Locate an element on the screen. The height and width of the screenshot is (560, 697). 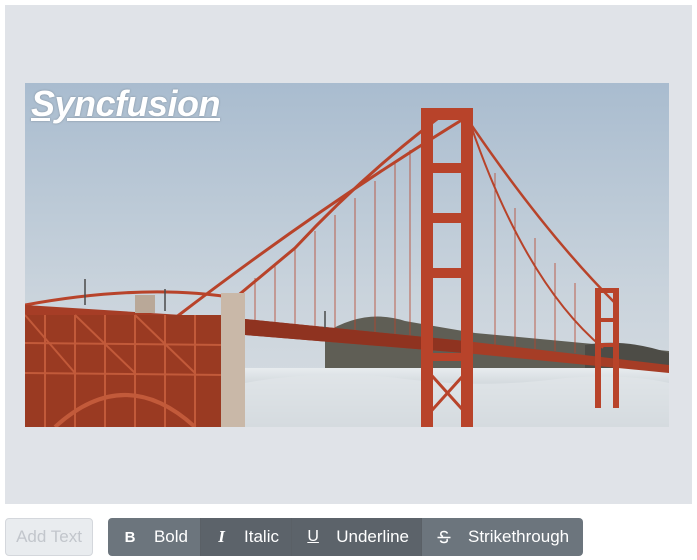
strikethrough-button: Strikethrough is located at coordinates (502, 537).